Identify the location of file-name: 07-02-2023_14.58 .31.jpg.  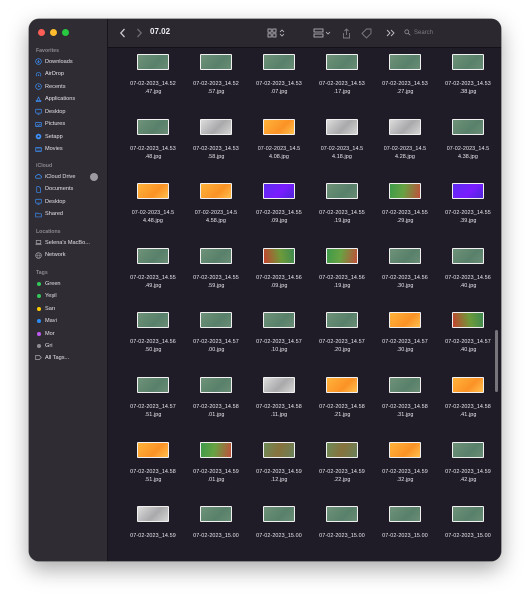
(405, 411).